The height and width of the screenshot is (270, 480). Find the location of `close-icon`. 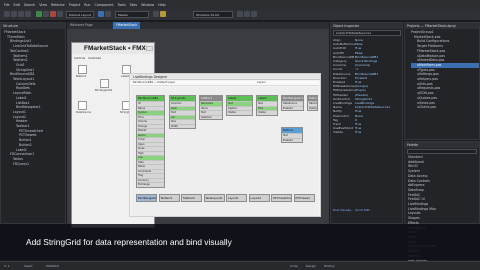

close-icon is located at coordinates (149, 48).